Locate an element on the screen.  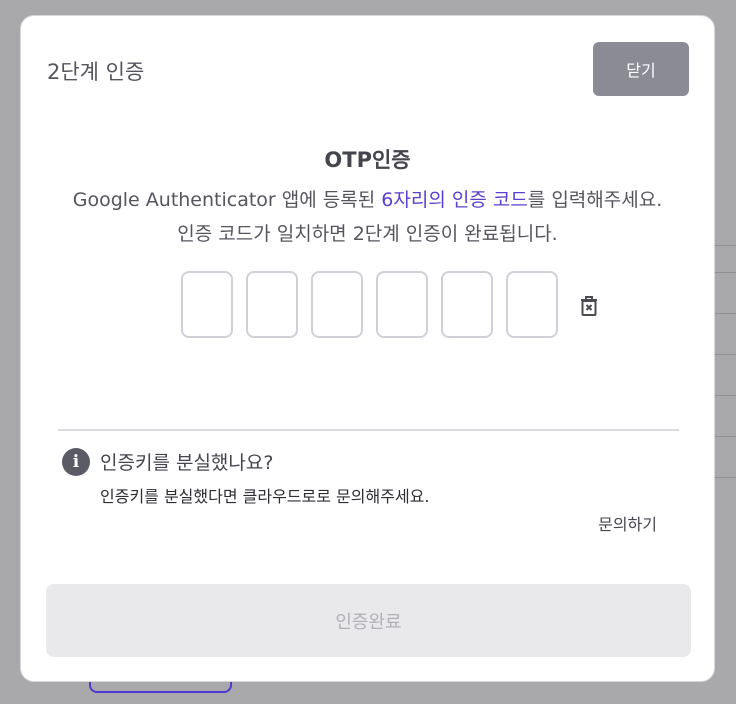
contact-link: 문의하기 is located at coordinates (627, 523).